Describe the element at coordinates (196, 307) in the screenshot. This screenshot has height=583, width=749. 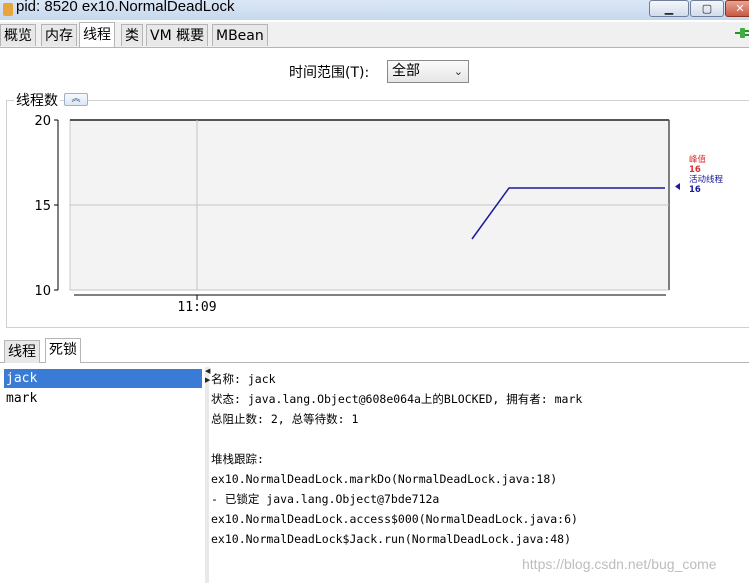
I see `x-tick-label: 11:09` at that location.